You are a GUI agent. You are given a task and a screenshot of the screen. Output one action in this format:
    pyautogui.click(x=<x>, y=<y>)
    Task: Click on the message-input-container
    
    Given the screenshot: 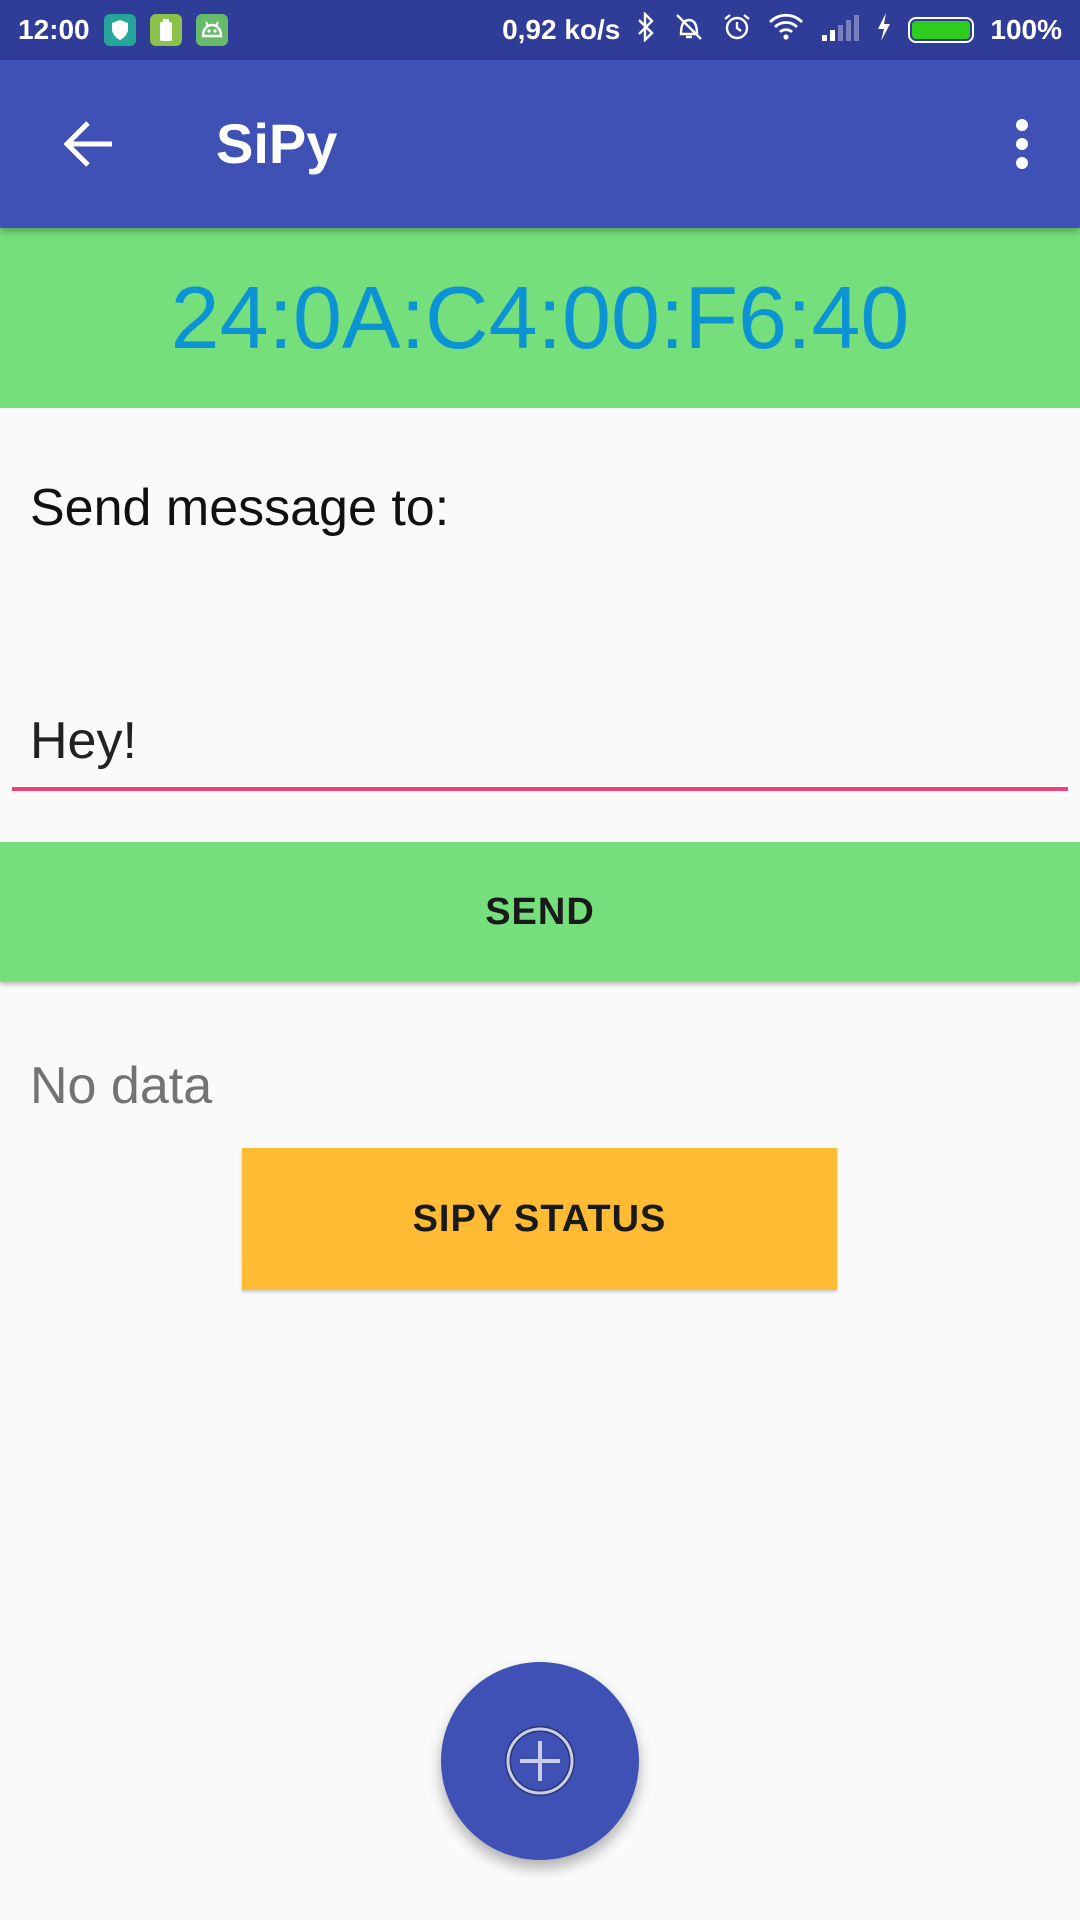 What is the action you would take?
    pyautogui.click(x=540, y=743)
    